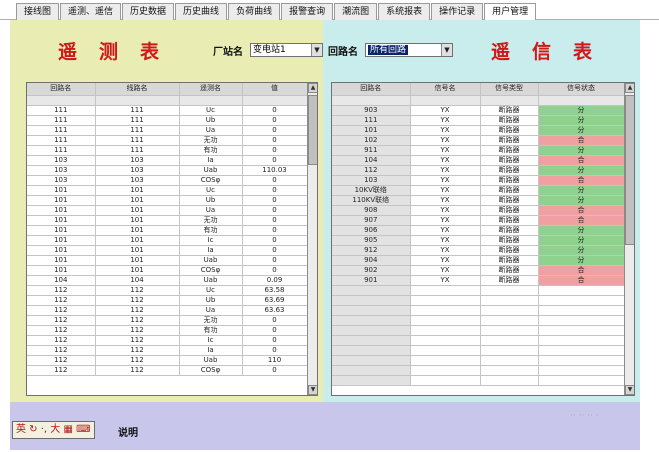  I want to click on table-row: 101 YX 断路器分, so click(478, 130).